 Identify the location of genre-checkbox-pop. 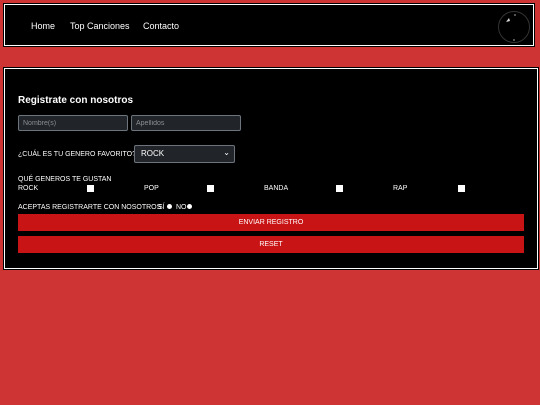
(210, 188).